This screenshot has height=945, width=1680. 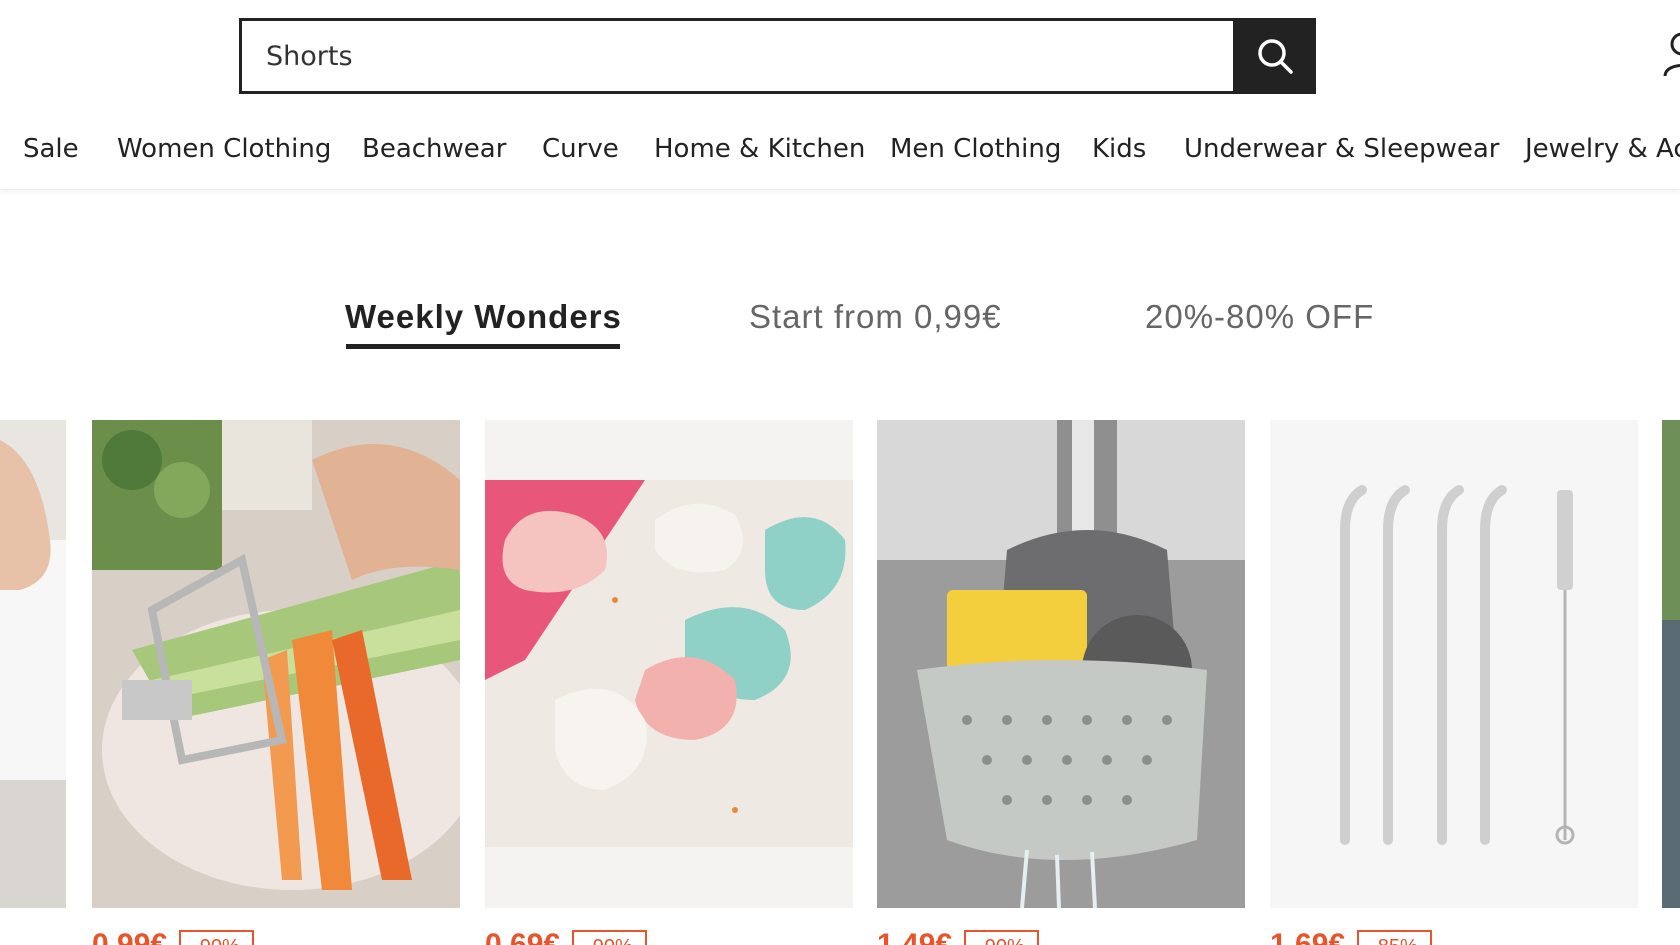 What do you see at coordinates (1259, 317) in the screenshot?
I see `tab-discount-range: 20%-80% OFF` at bounding box center [1259, 317].